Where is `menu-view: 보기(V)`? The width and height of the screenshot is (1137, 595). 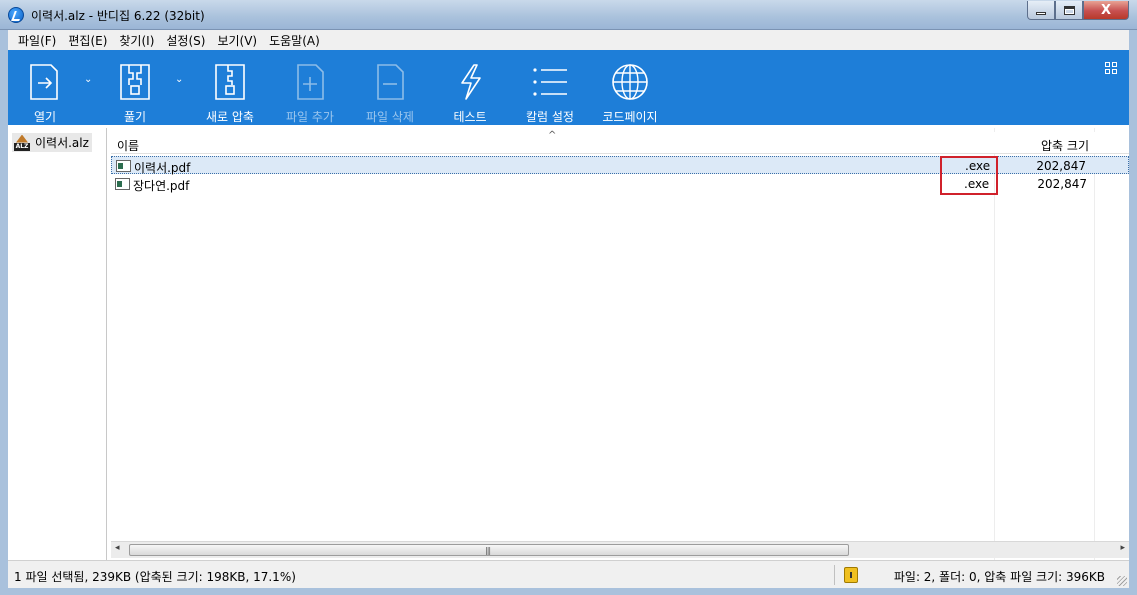 menu-view: 보기(V) is located at coordinates (237, 40).